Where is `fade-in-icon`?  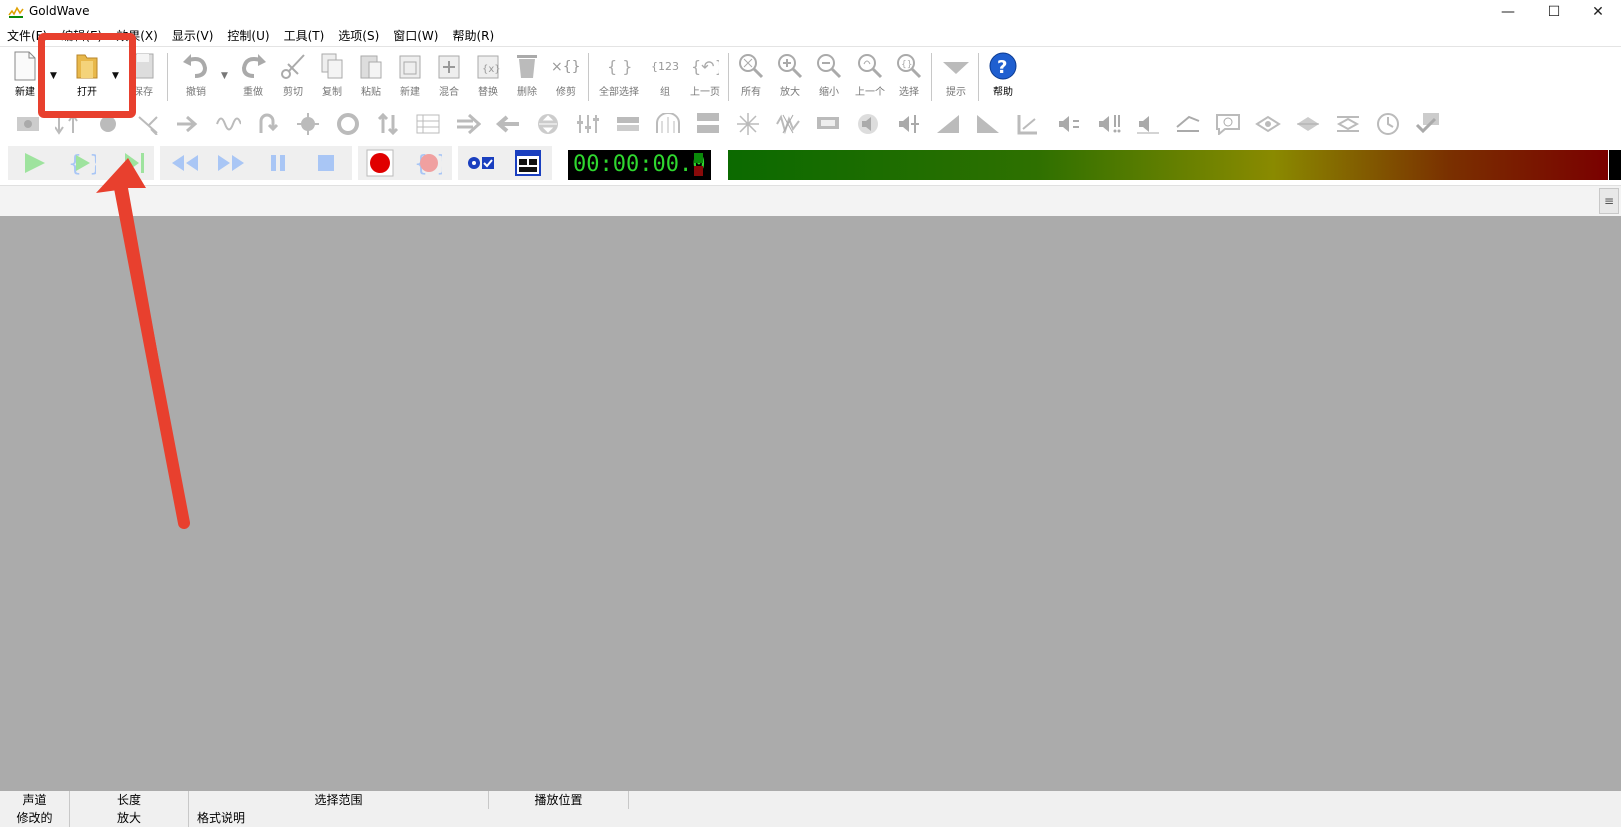 fade-in-icon is located at coordinates (948, 124).